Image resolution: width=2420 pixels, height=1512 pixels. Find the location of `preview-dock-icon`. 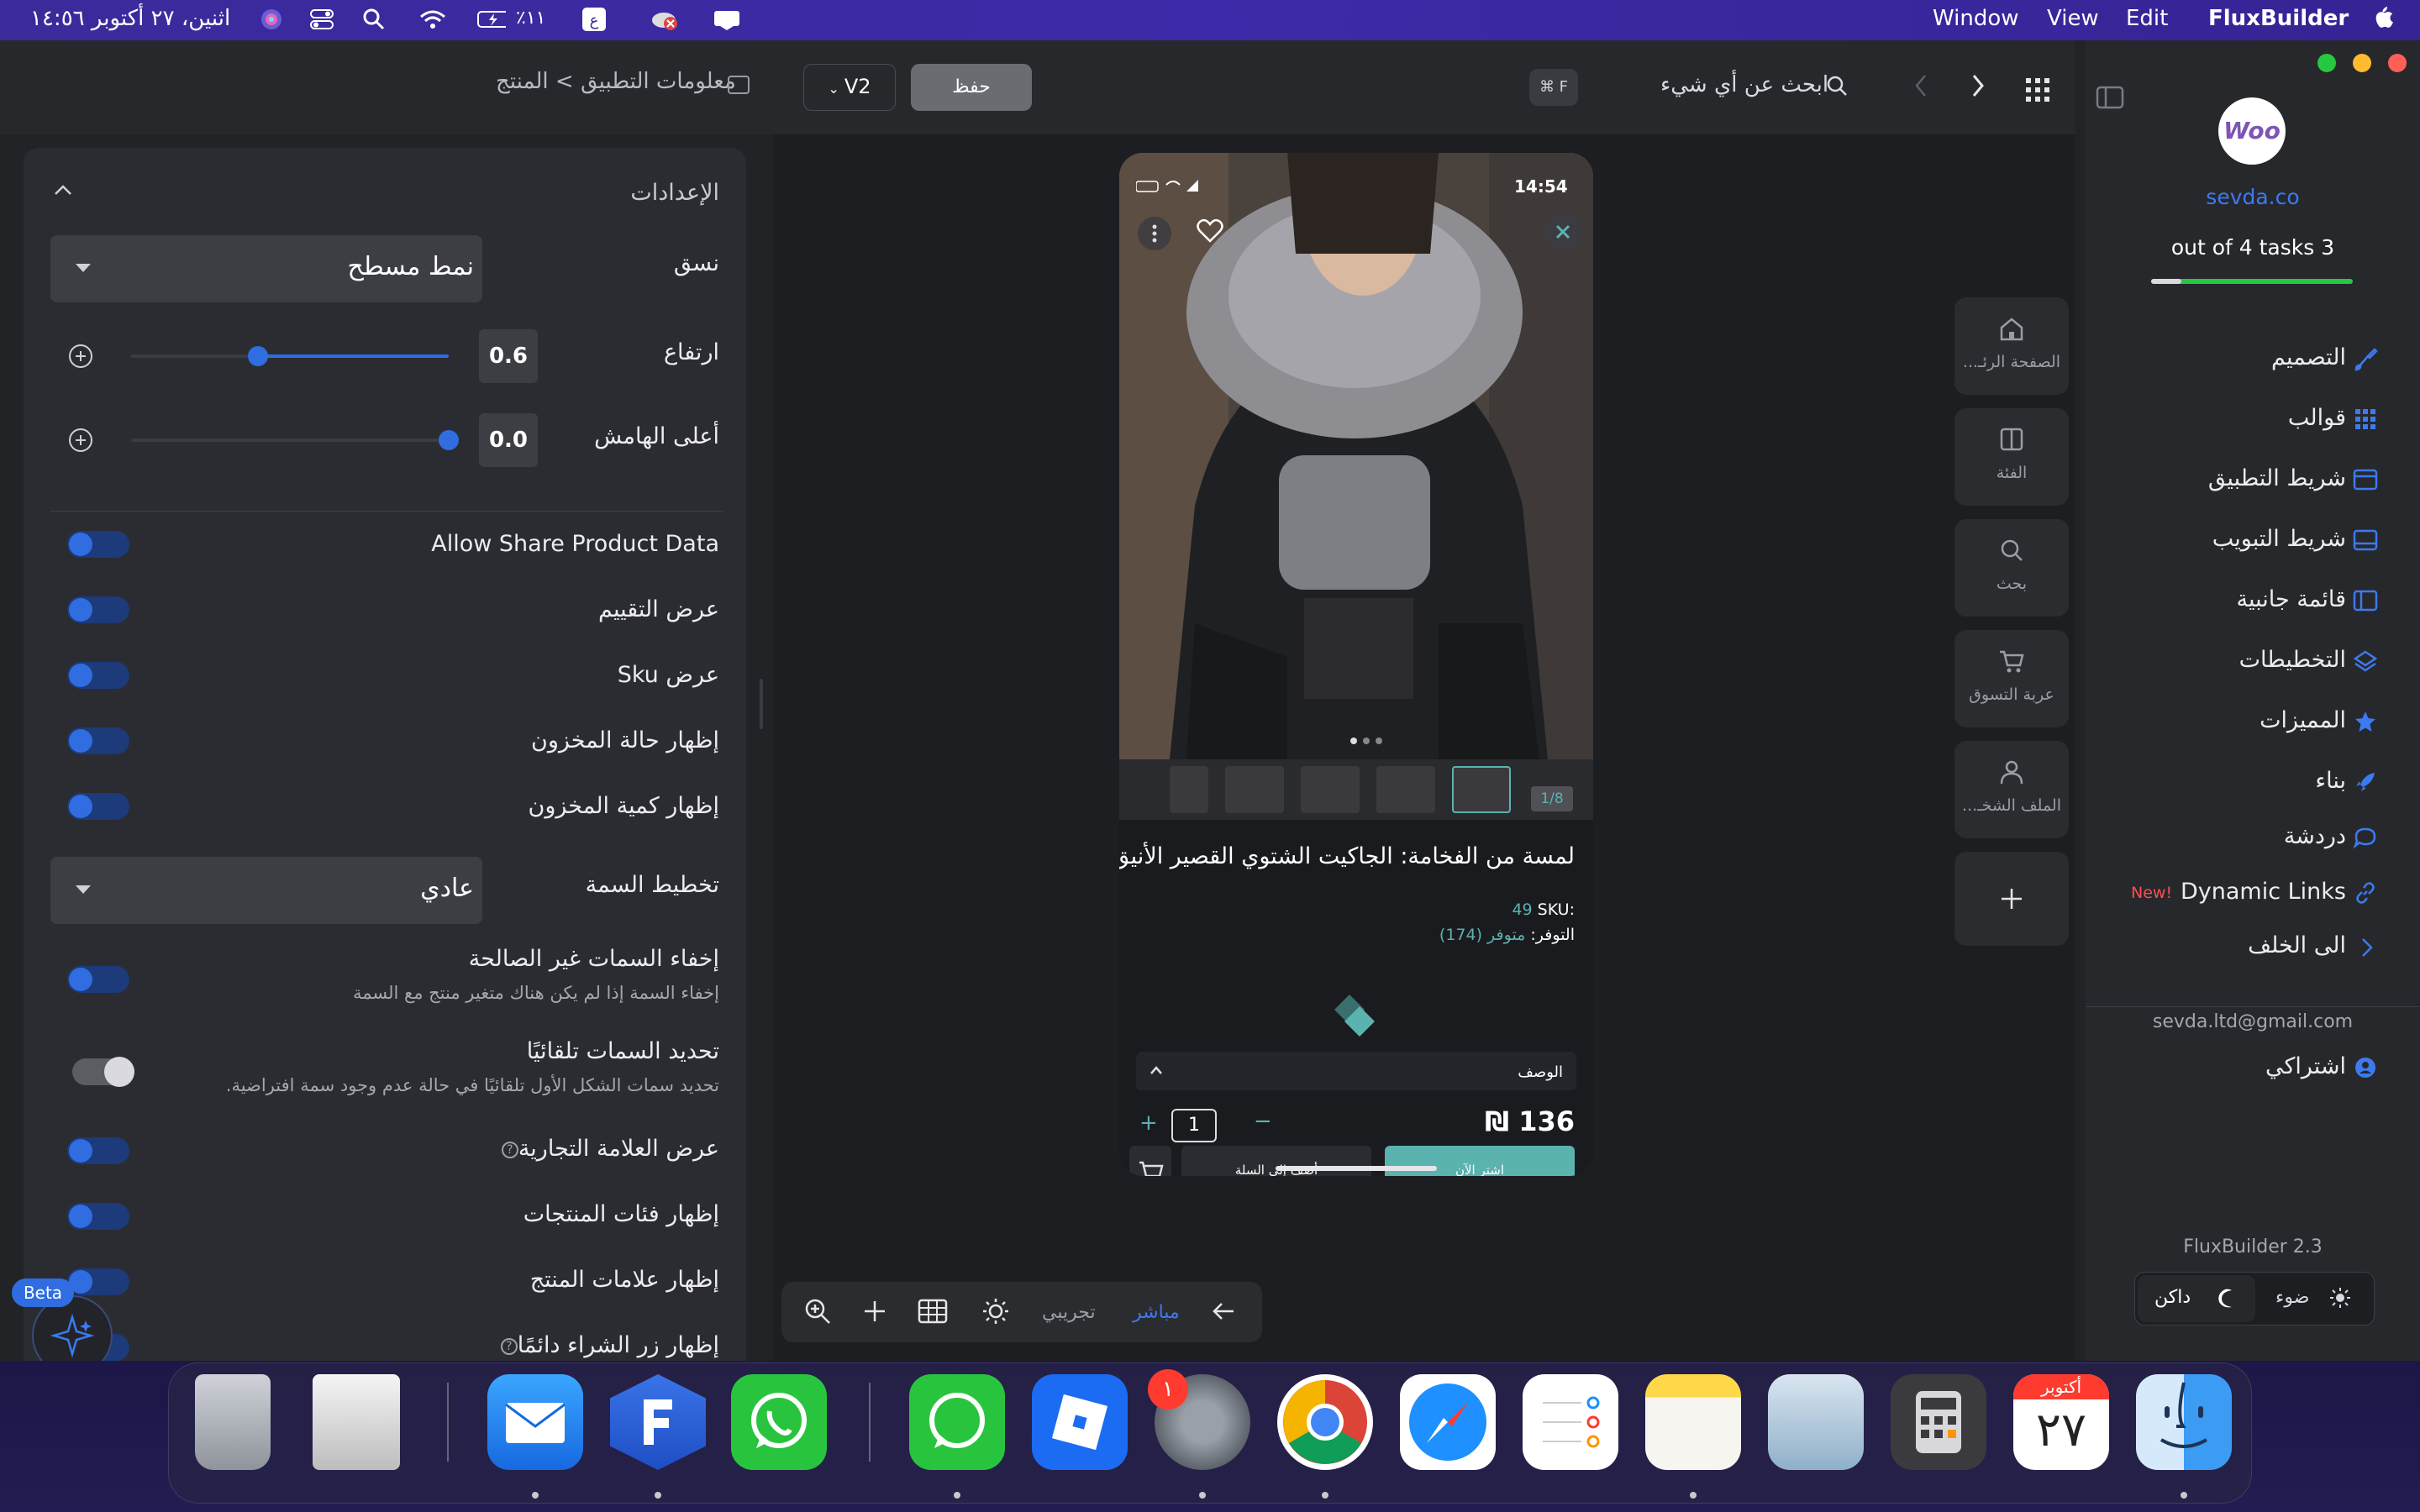

preview-dock-icon is located at coordinates (1816, 1422).